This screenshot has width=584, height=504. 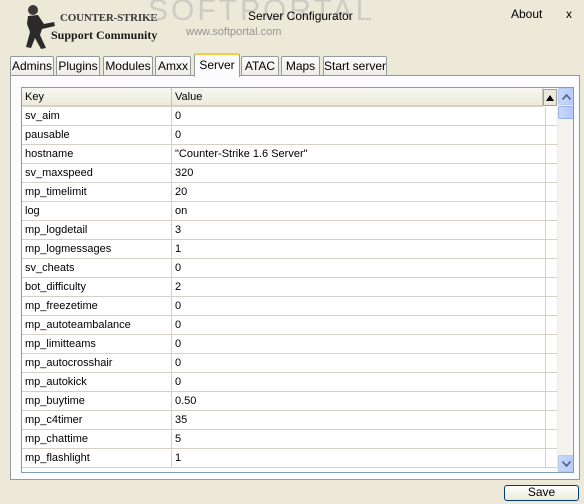 I want to click on save-button: Save, so click(x=541, y=493).